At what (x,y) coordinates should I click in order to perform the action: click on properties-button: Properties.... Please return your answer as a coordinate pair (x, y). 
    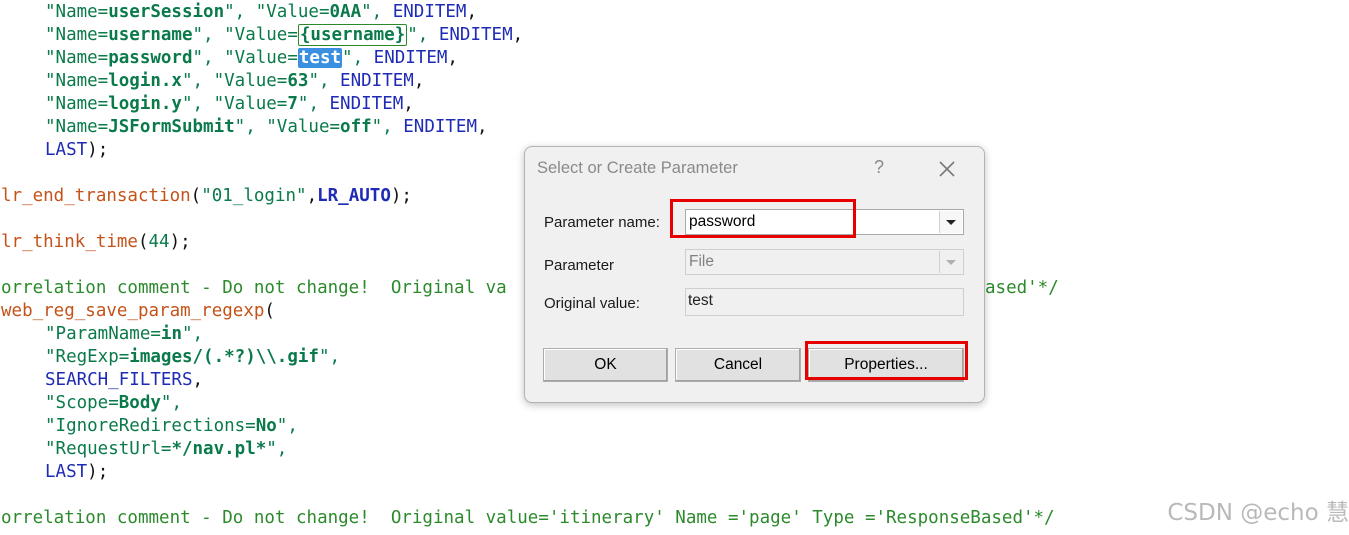
    Looking at the image, I should click on (886, 365).